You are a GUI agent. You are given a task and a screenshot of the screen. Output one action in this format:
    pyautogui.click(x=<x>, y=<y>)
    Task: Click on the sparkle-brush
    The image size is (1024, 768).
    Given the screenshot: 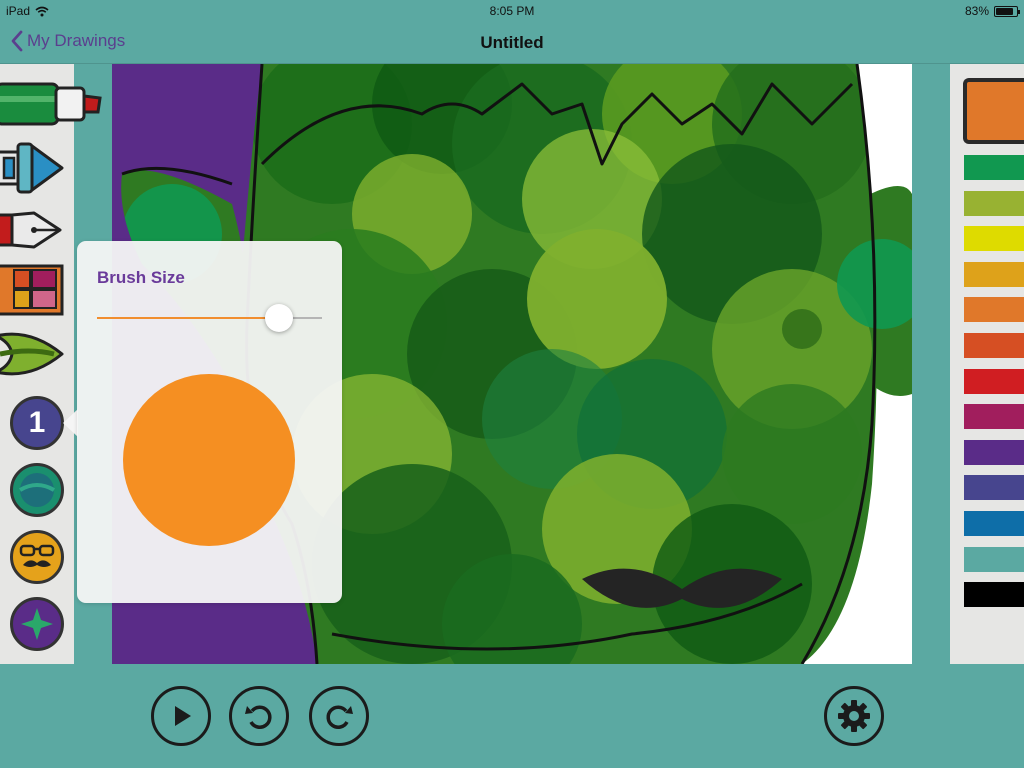 What is the action you would take?
    pyautogui.click(x=37, y=624)
    